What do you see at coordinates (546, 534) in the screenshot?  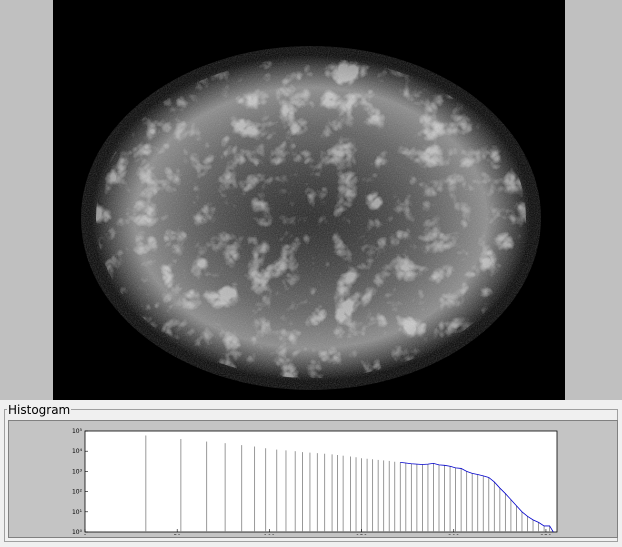 I see `x-tick-label: 250` at bounding box center [546, 534].